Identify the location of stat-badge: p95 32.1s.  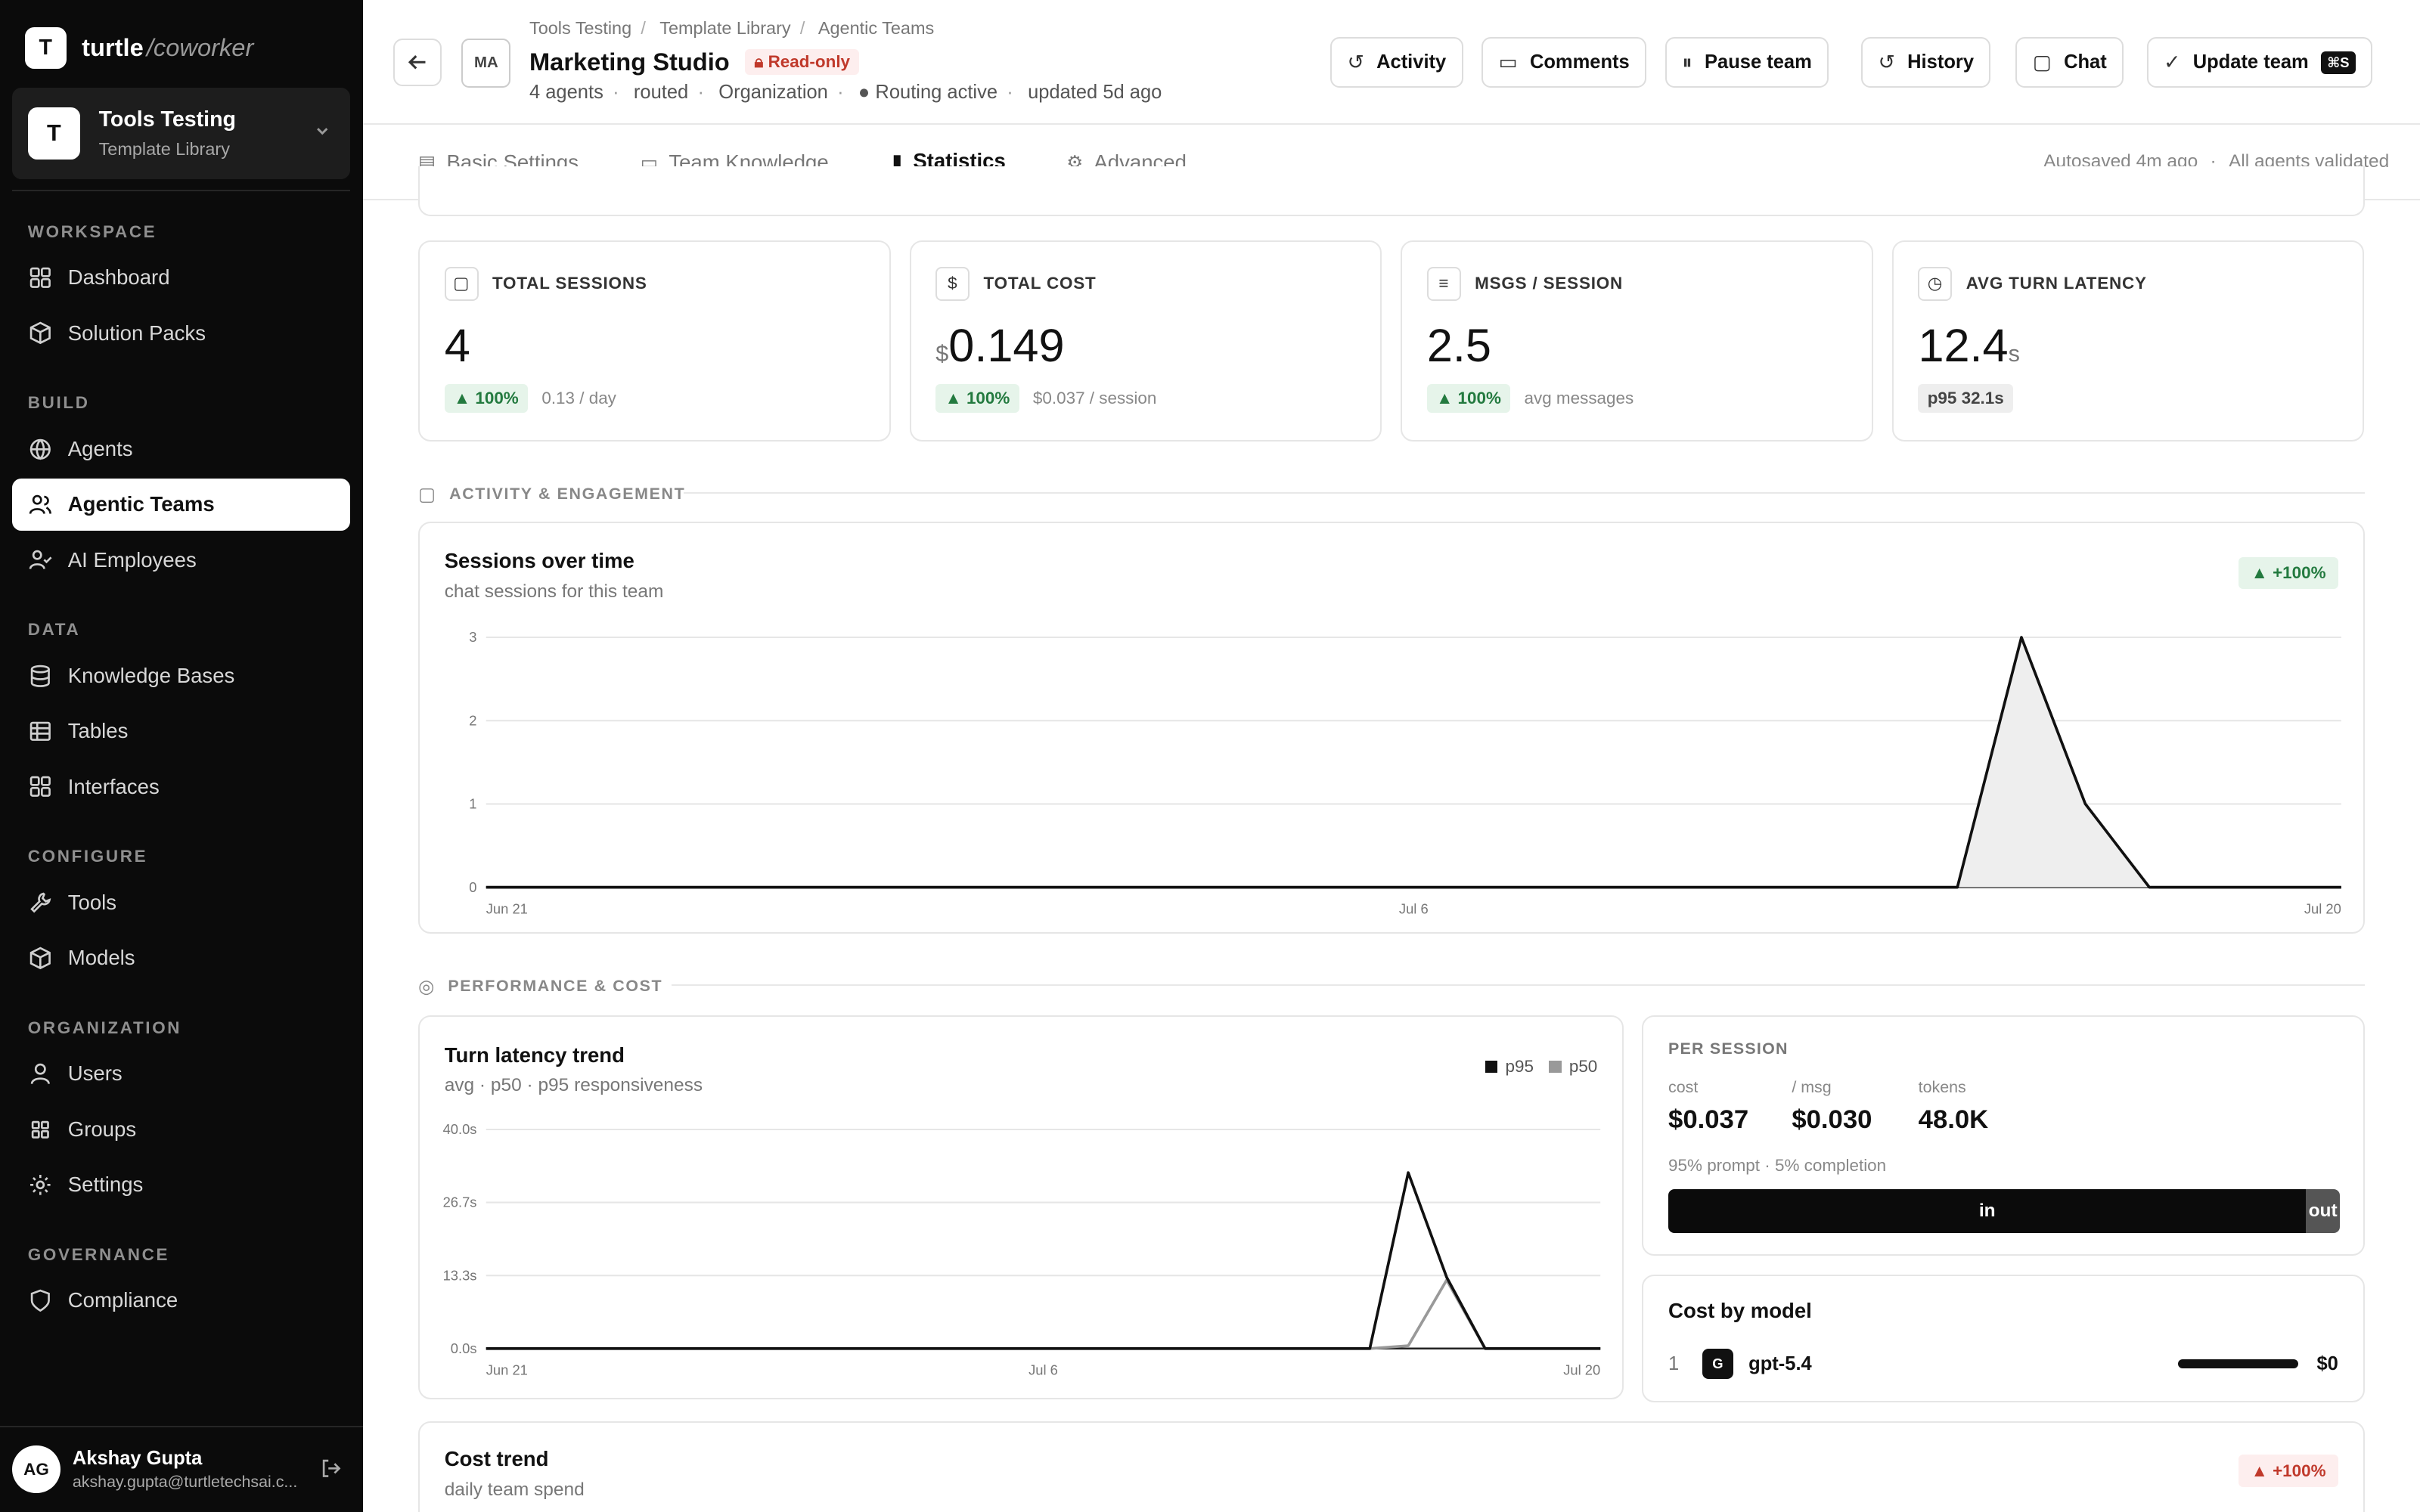
(1965, 399).